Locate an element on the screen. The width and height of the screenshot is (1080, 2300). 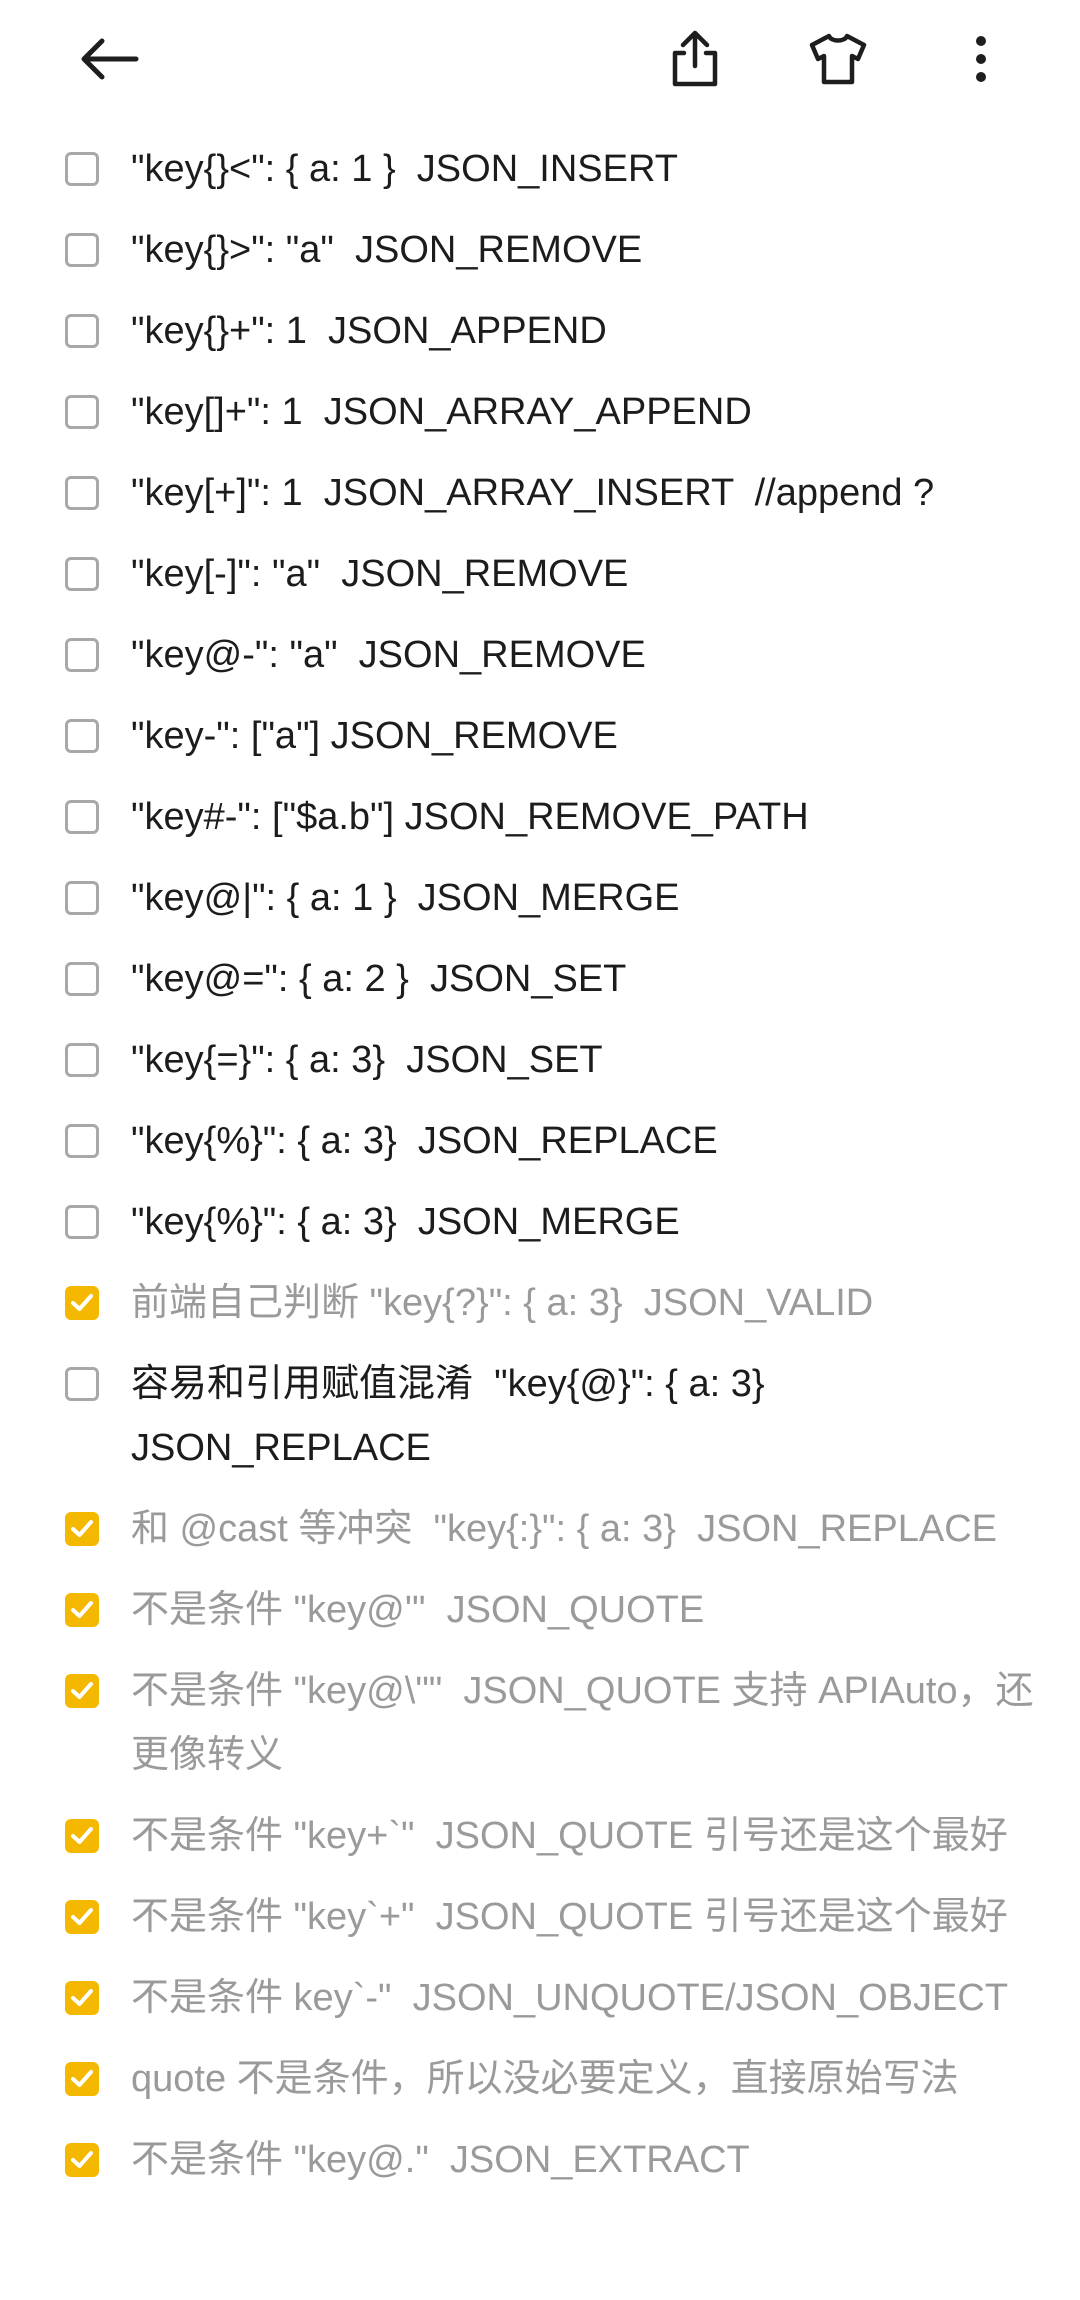
checklist-item-text: 容易和引用赋值混淆 "key{@}": { a: 3} JSON_REPLACE is located at coordinates (585, 1416).